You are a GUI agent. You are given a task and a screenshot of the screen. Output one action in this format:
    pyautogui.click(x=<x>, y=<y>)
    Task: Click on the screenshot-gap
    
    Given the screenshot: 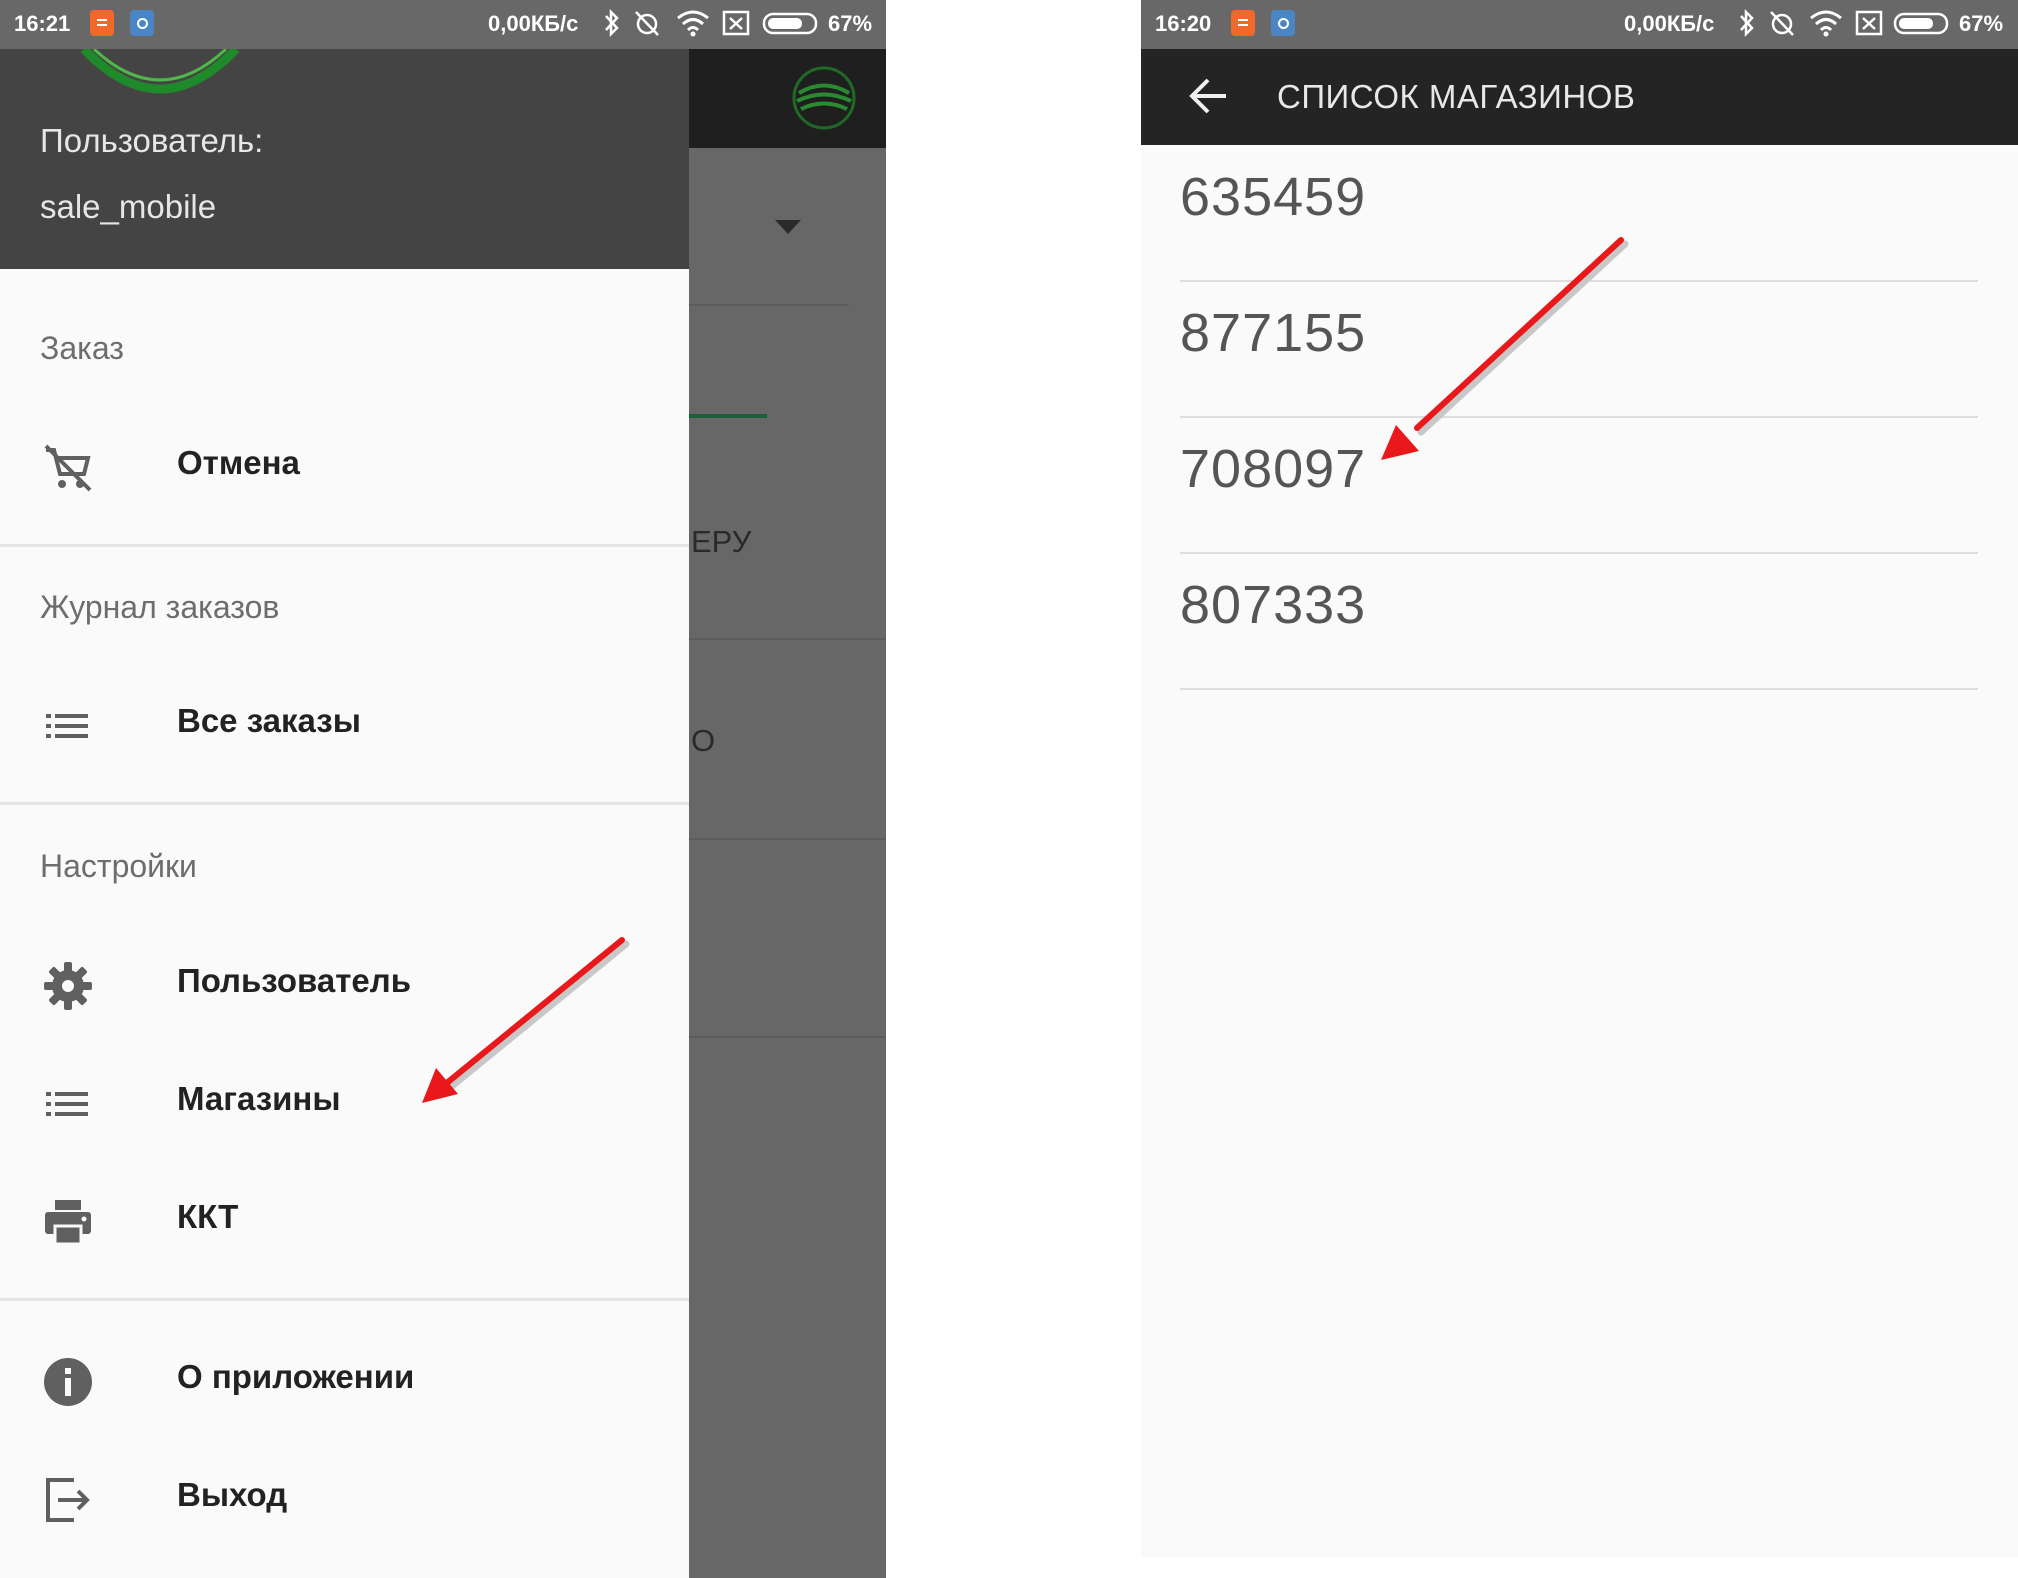 What is the action you would take?
    pyautogui.click(x=1013, y=789)
    